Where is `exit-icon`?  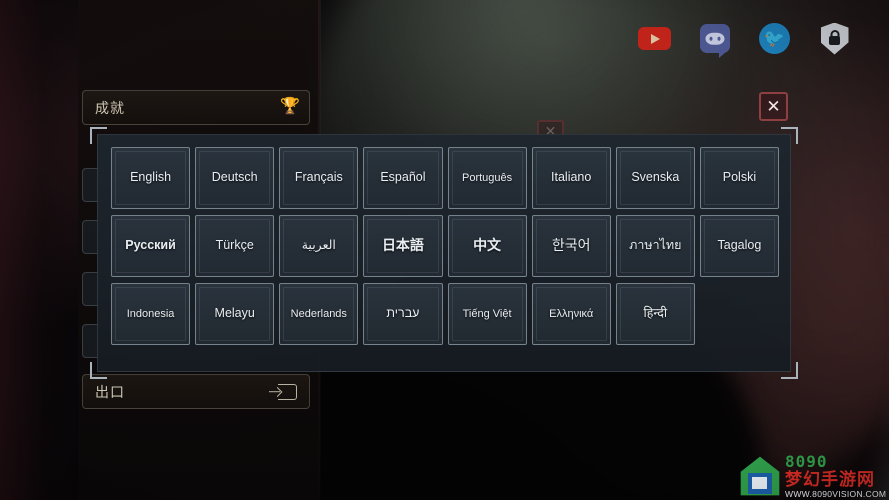
exit-icon is located at coordinates (287, 391).